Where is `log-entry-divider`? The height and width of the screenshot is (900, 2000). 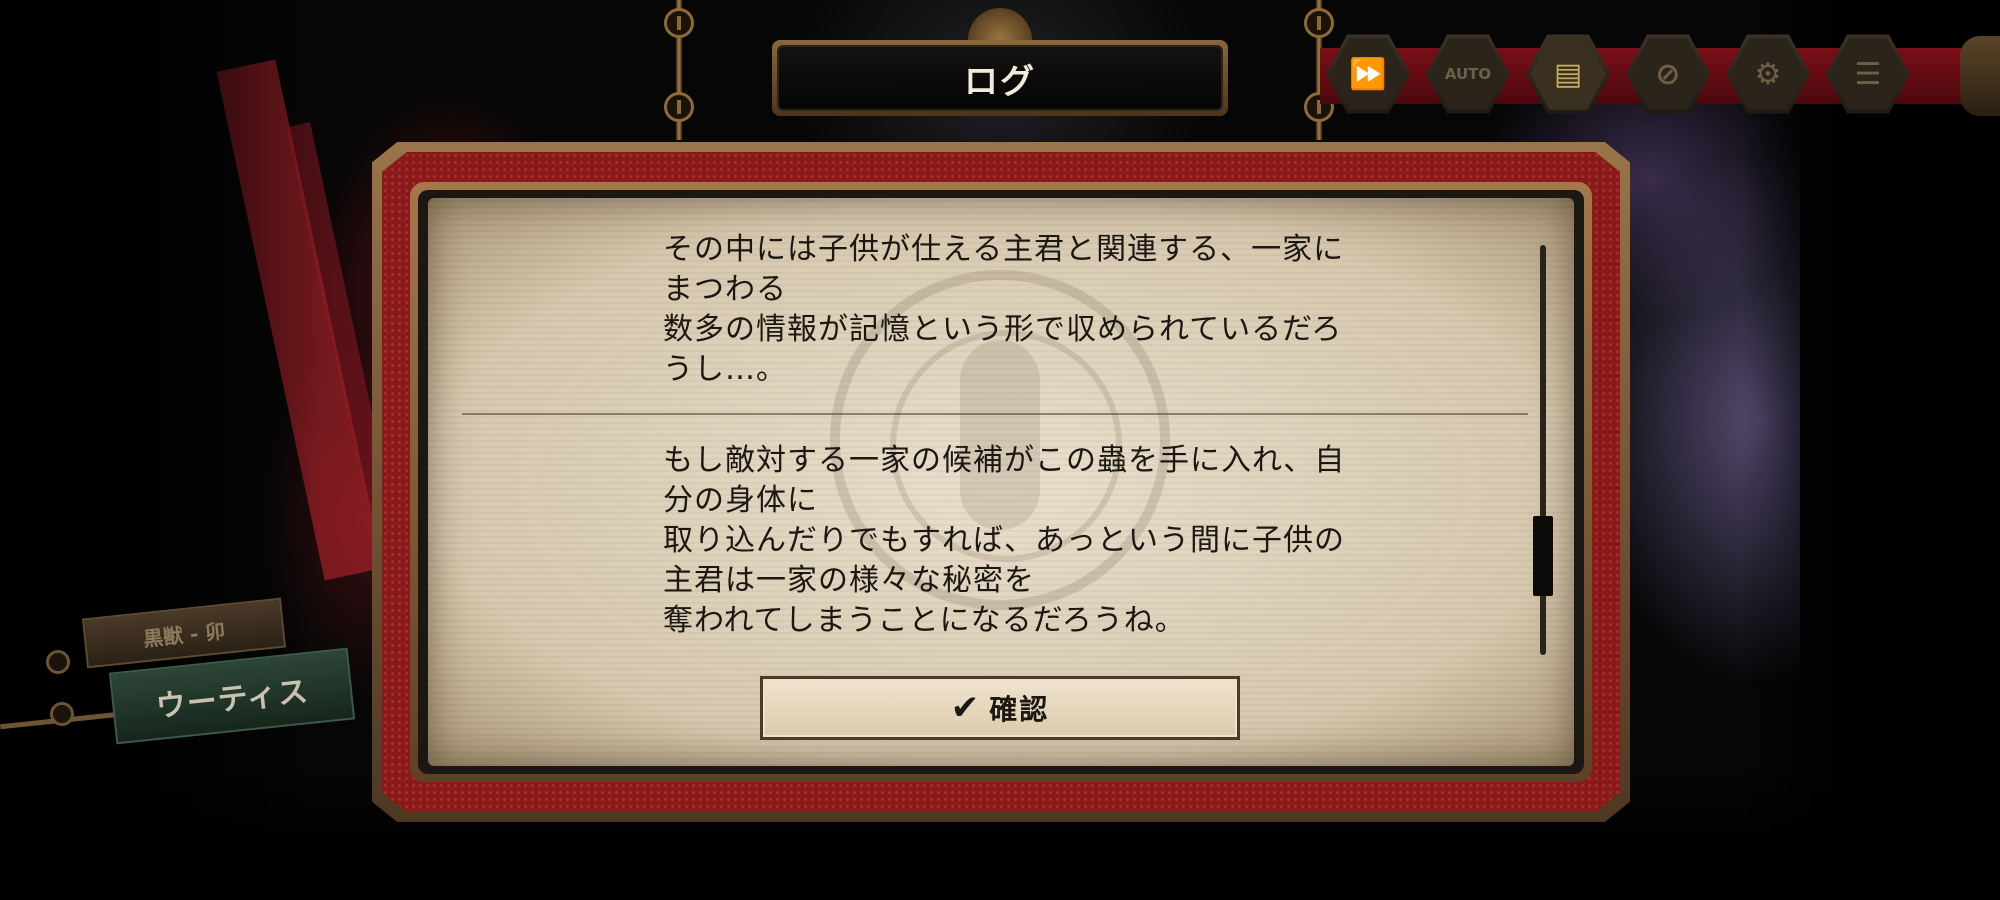 log-entry-divider is located at coordinates (995, 414).